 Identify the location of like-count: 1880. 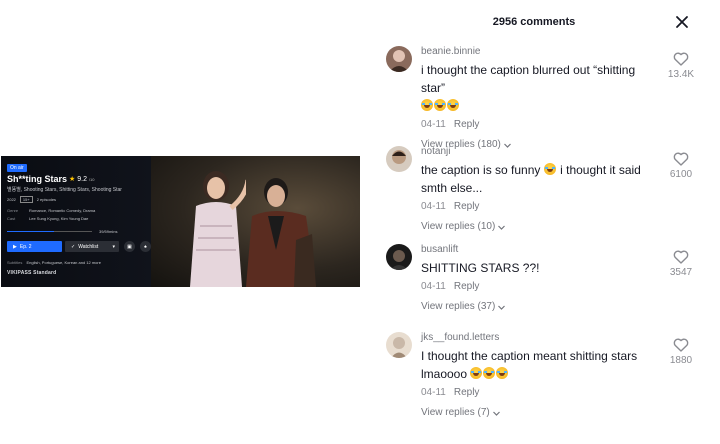
(681, 360).